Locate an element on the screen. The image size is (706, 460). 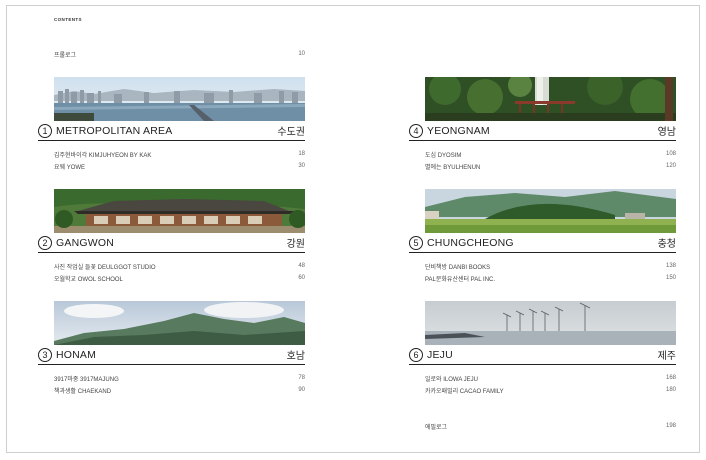
section-number-badge: 5 is located at coordinates (416, 243).